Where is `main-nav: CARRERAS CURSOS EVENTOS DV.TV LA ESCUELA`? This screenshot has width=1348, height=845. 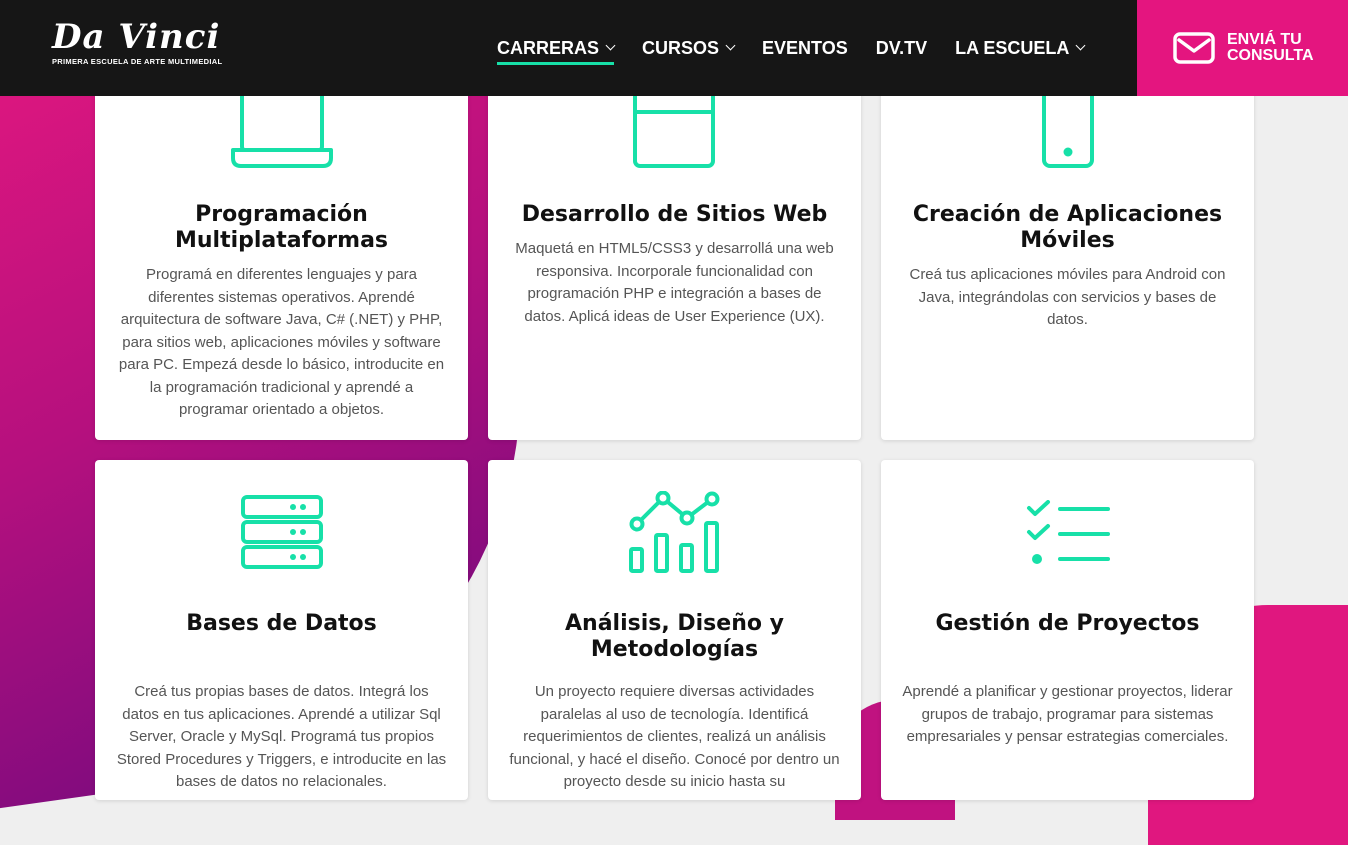
main-nav: CARRERAS CURSOS EVENTOS DV.TV LA ESCUELA is located at coordinates (804, 50).